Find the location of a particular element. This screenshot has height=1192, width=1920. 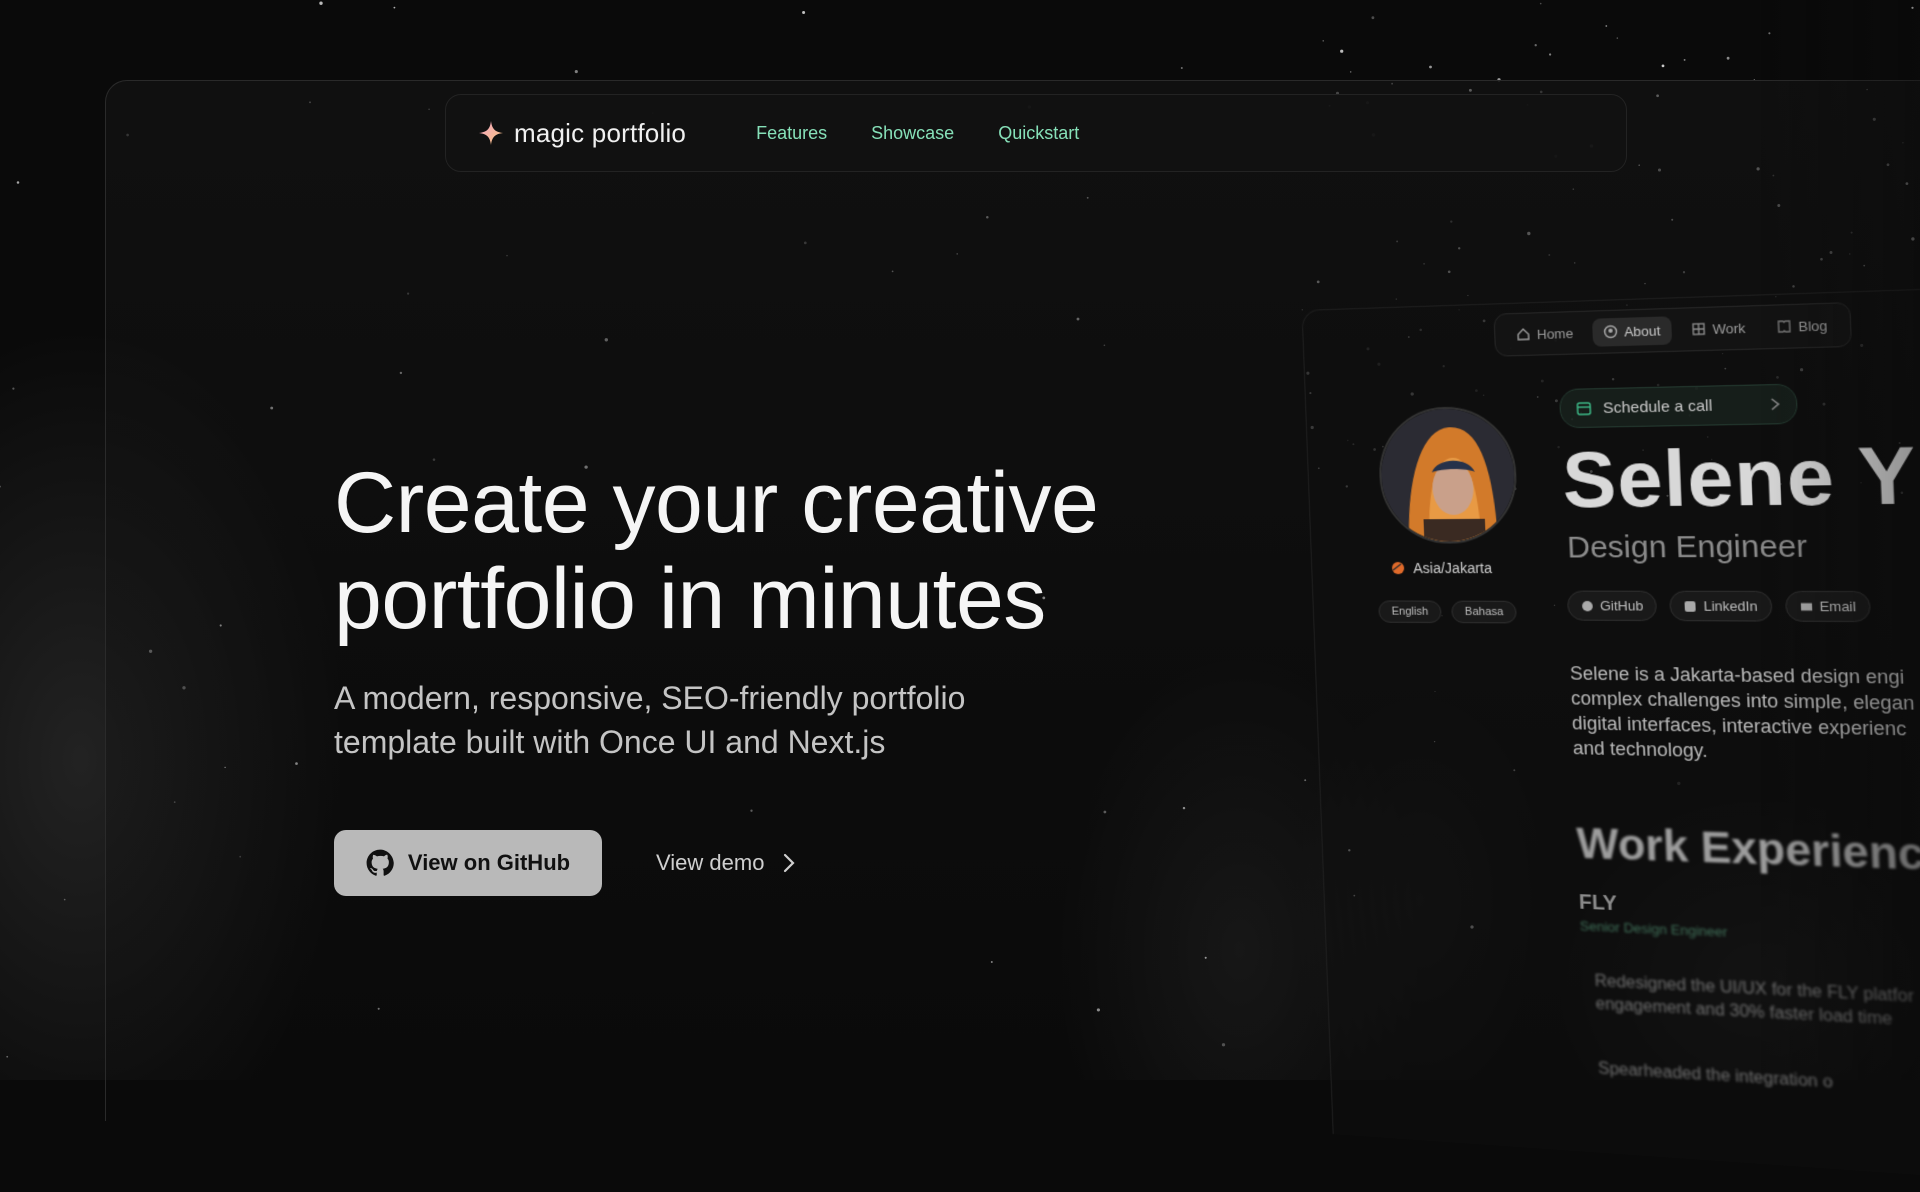

view-demo-link: View demo is located at coordinates (726, 863).